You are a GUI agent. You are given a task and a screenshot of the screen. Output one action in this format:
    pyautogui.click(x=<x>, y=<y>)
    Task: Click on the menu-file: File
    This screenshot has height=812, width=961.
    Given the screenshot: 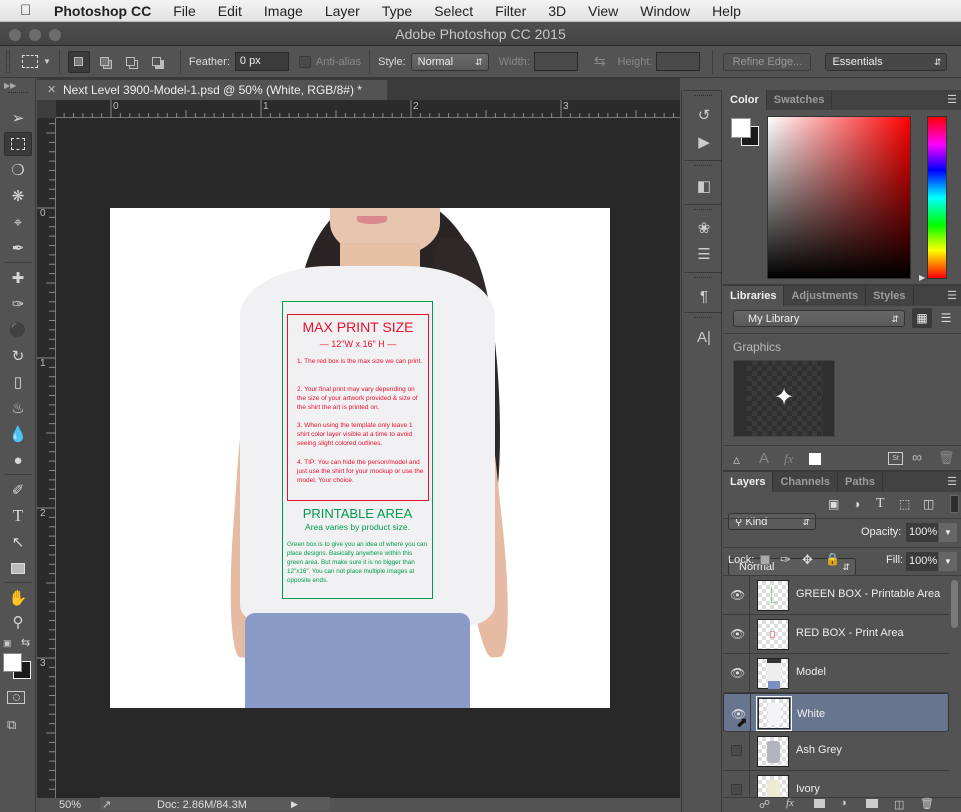 What is the action you would take?
    pyautogui.click(x=184, y=11)
    